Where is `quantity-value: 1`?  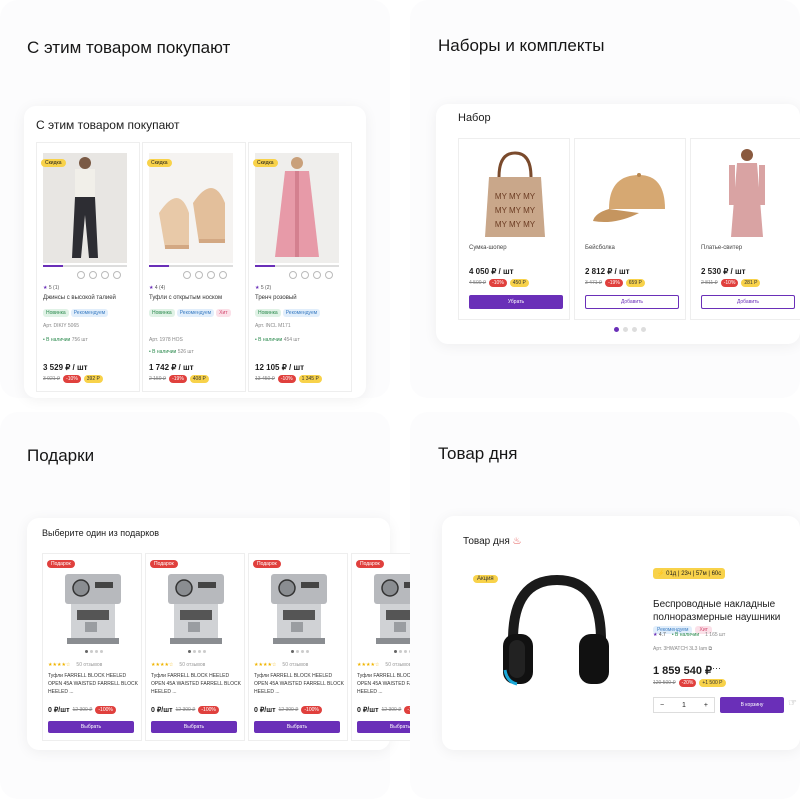
quantity-value: 1 is located at coordinates (684, 705).